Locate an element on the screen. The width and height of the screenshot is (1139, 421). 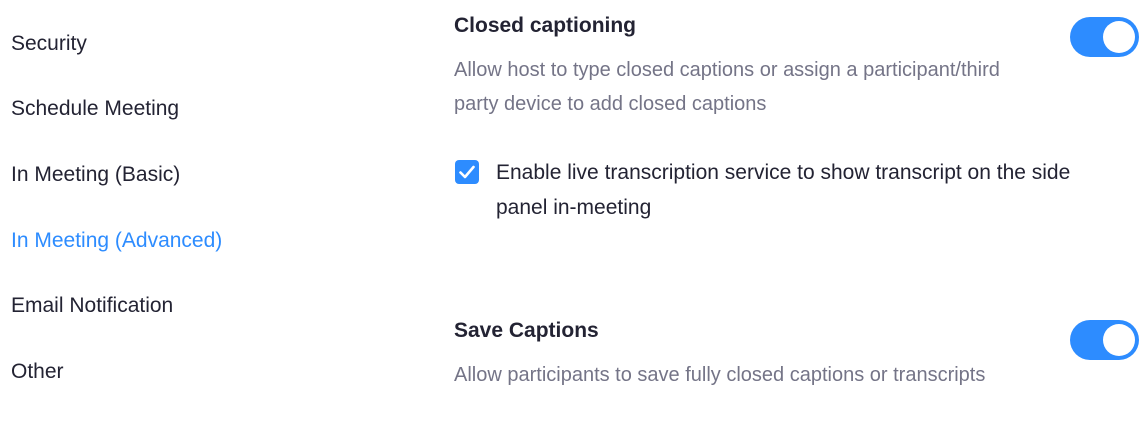
sidebar-item-in-meeting-advanced: In Meeting (Advanced) is located at coordinates (116, 241).